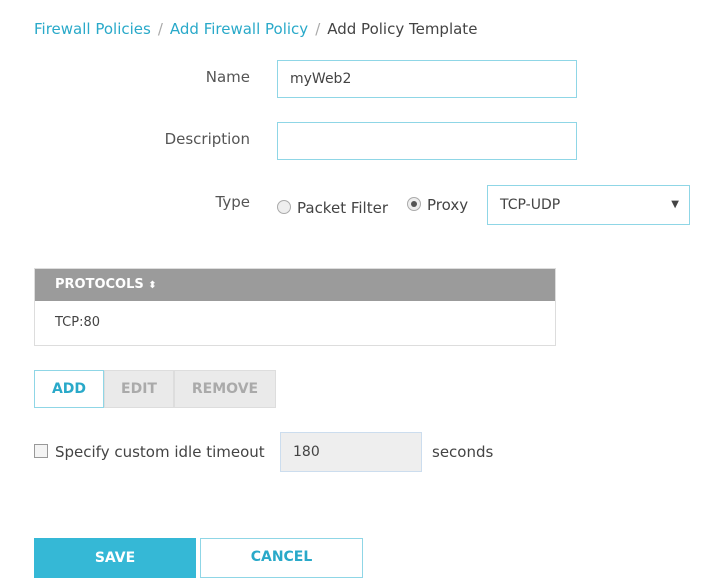 Image resolution: width=709 pixels, height=584 pixels. What do you see at coordinates (207, 139) in the screenshot?
I see `description-label: Description` at bounding box center [207, 139].